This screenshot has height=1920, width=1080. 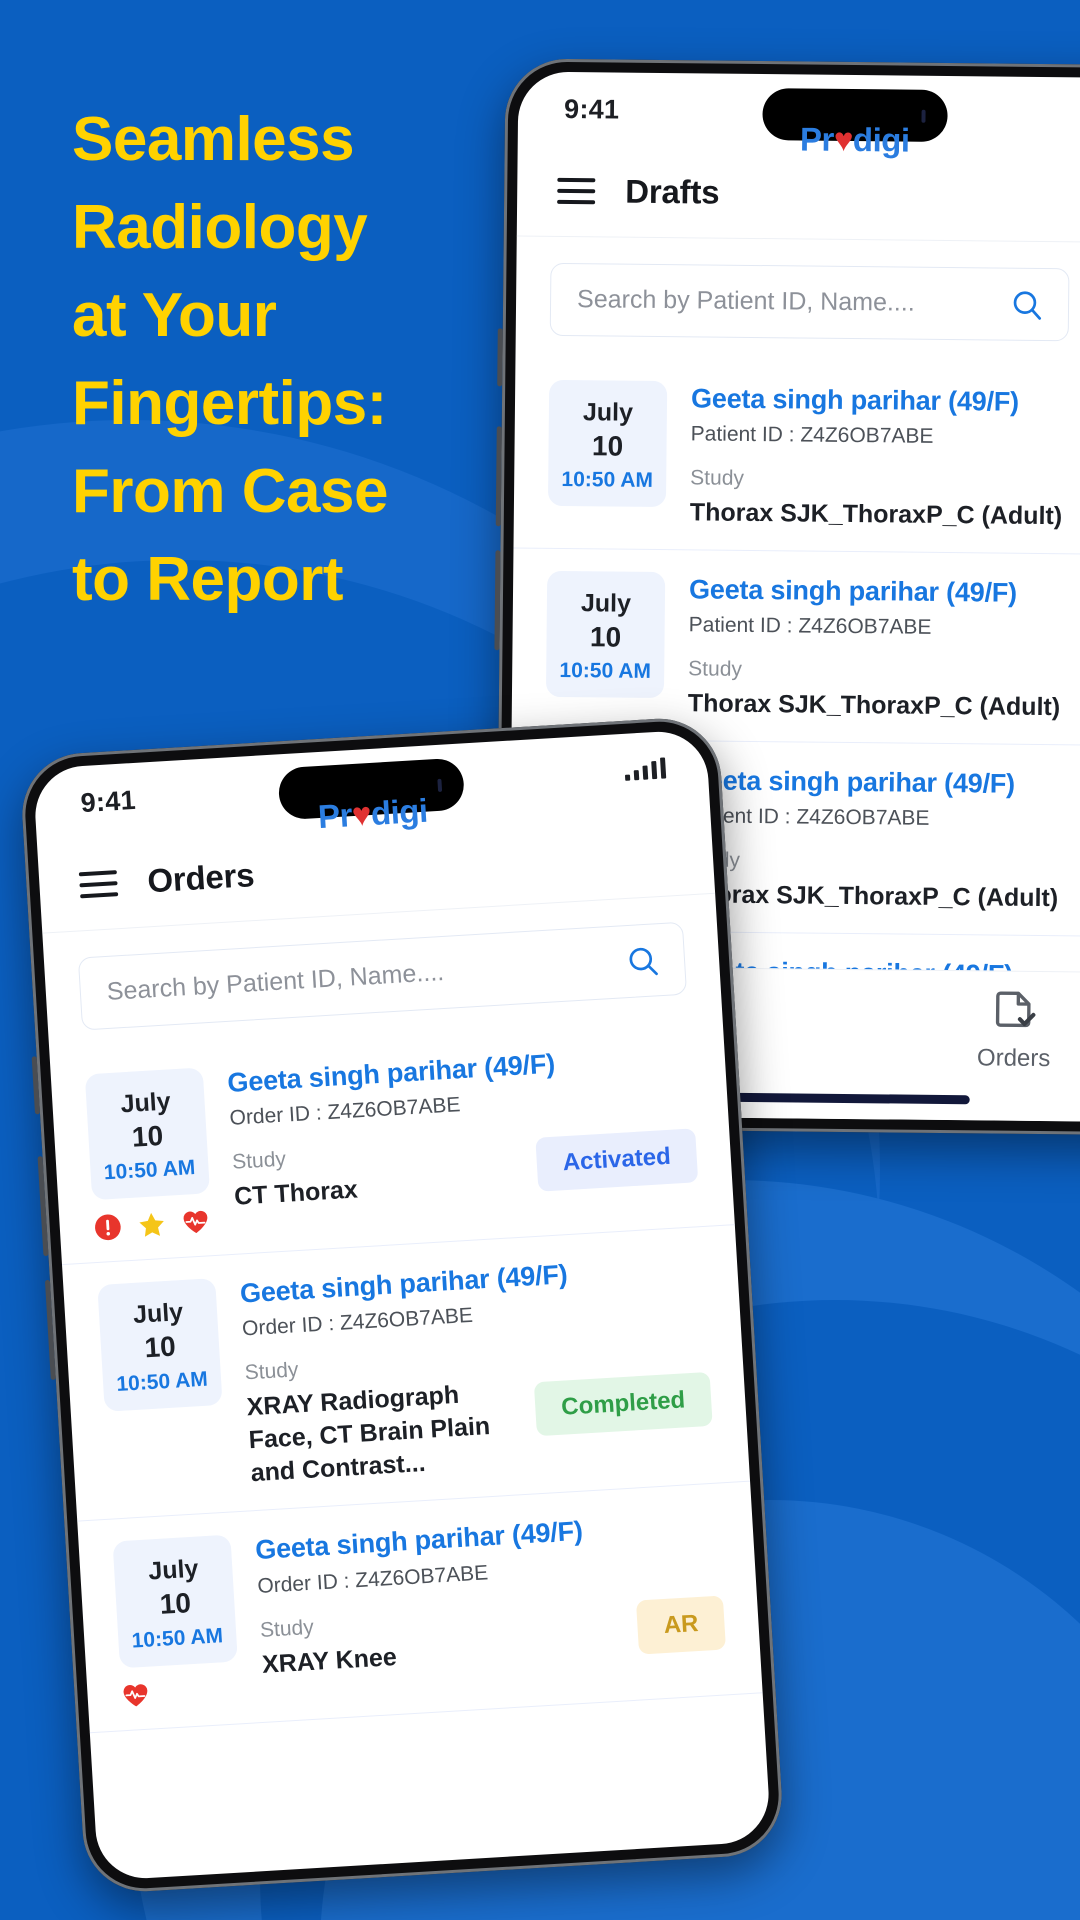 I want to click on heart-icon-2: ♥, so click(x=361, y=814).